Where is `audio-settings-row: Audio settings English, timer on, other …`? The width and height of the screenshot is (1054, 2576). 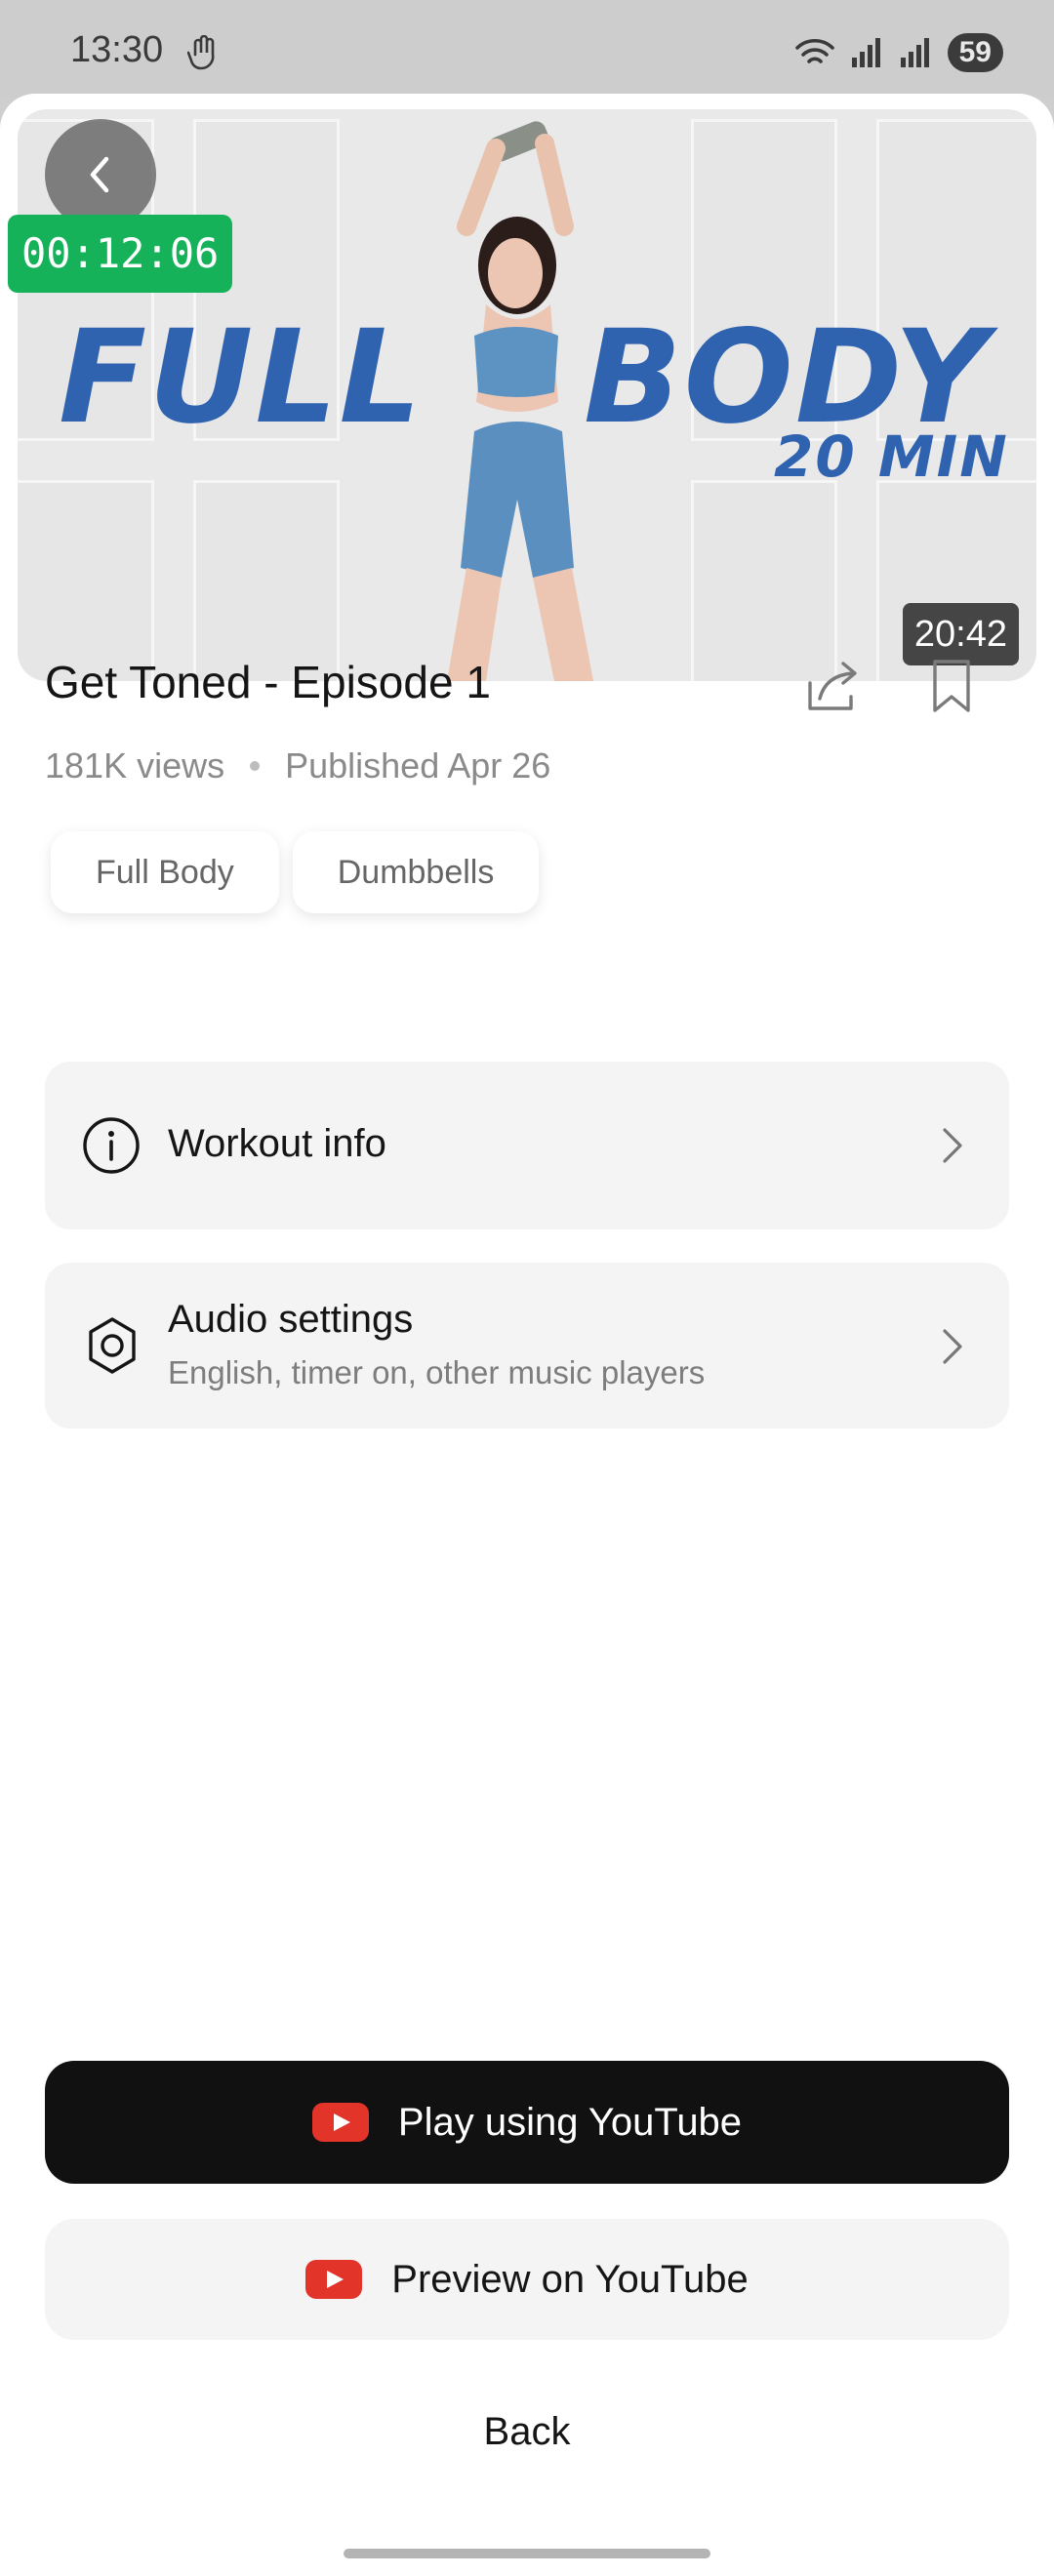 audio-settings-row: Audio settings English, timer on, other … is located at coordinates (527, 1346).